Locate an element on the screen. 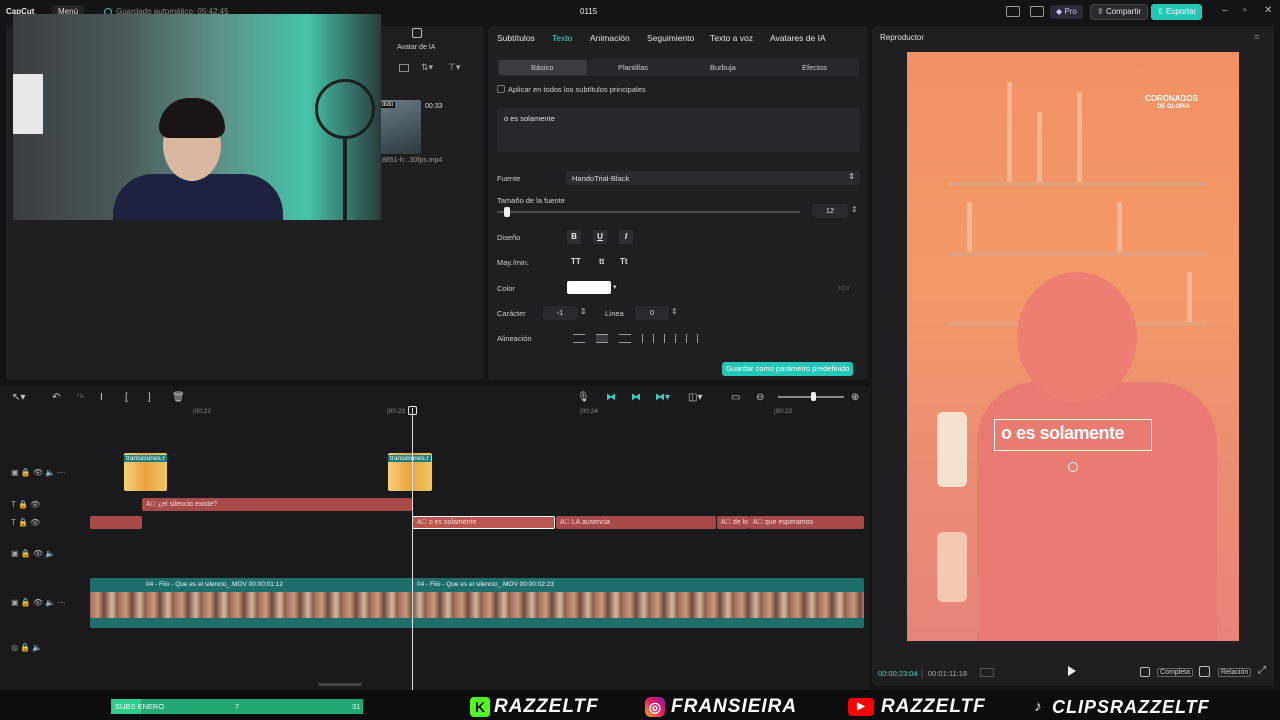  alignment-label: Alineación is located at coordinates (514, 338).